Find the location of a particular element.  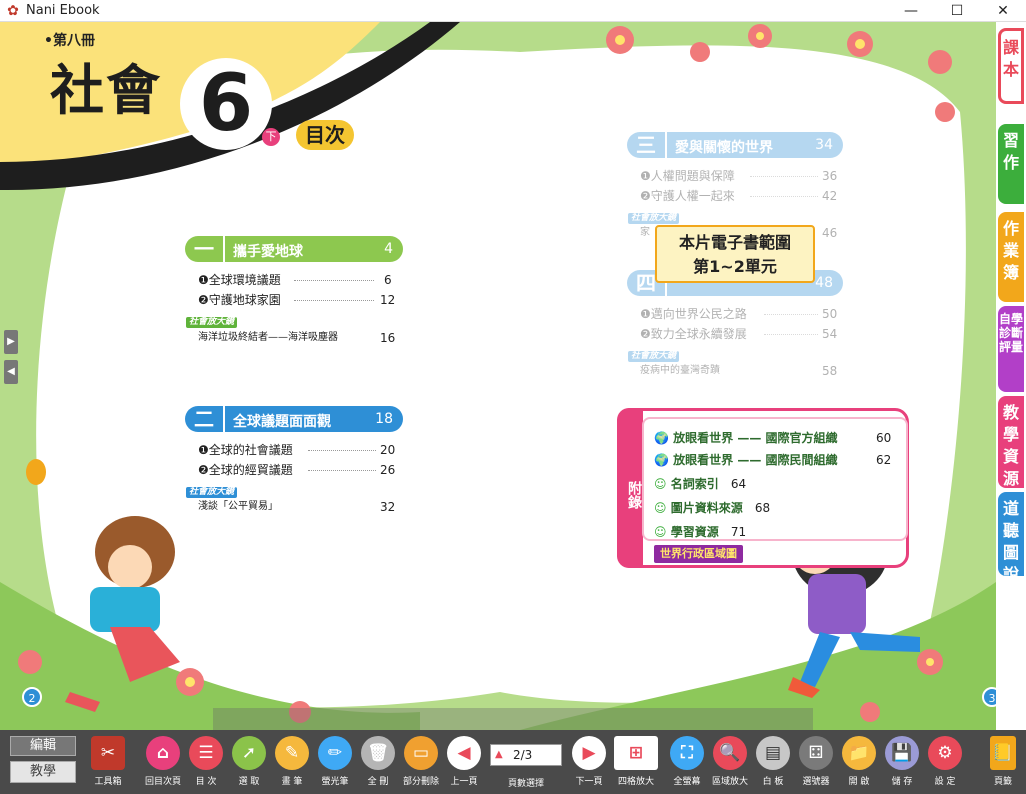

unit-page: 4 is located at coordinates (388, 249).